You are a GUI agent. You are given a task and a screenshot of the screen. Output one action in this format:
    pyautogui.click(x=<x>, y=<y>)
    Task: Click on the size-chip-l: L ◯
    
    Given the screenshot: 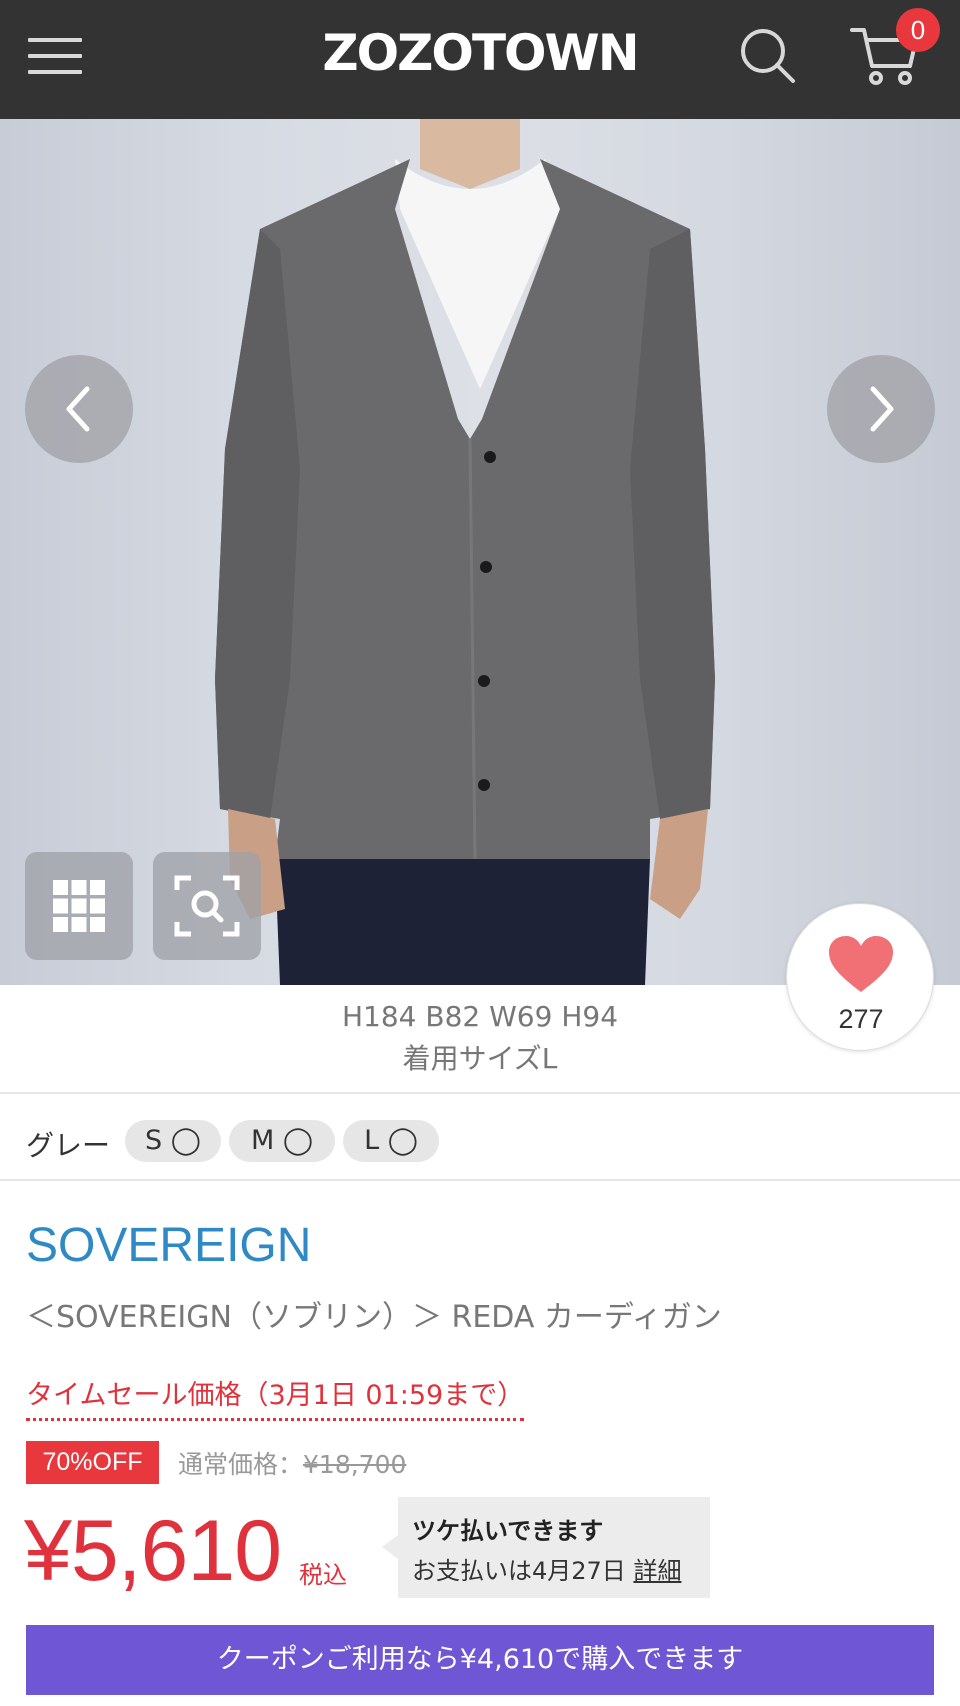 What is the action you would take?
    pyautogui.click(x=391, y=1141)
    